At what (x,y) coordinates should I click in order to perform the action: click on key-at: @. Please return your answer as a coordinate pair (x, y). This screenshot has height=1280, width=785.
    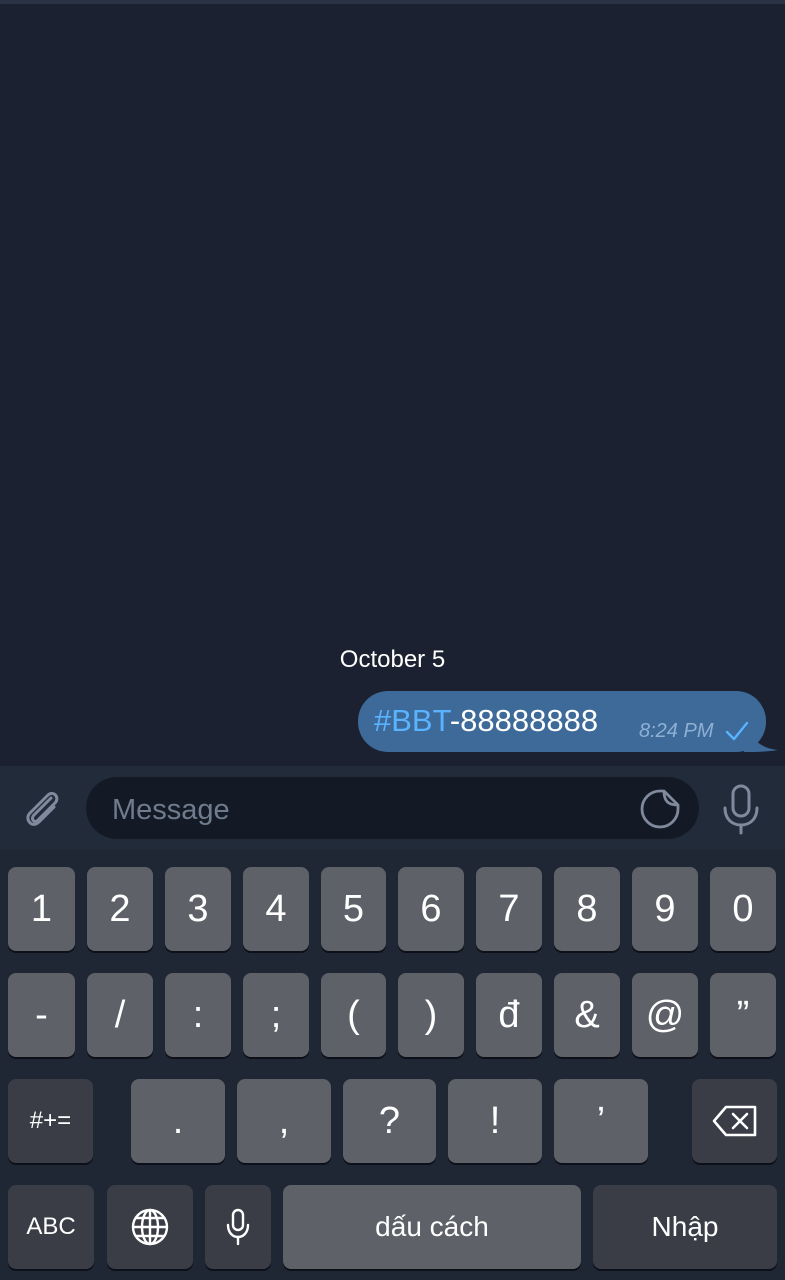
    Looking at the image, I should click on (665, 1015).